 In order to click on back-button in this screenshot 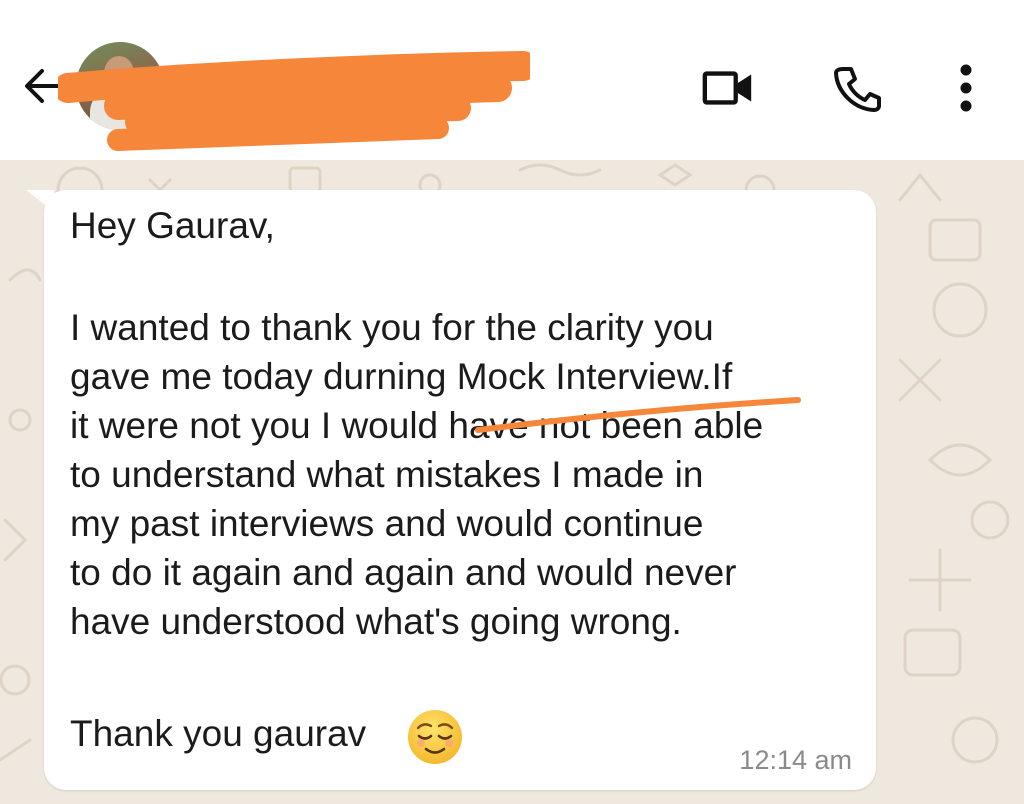, I will do `click(44, 86)`.